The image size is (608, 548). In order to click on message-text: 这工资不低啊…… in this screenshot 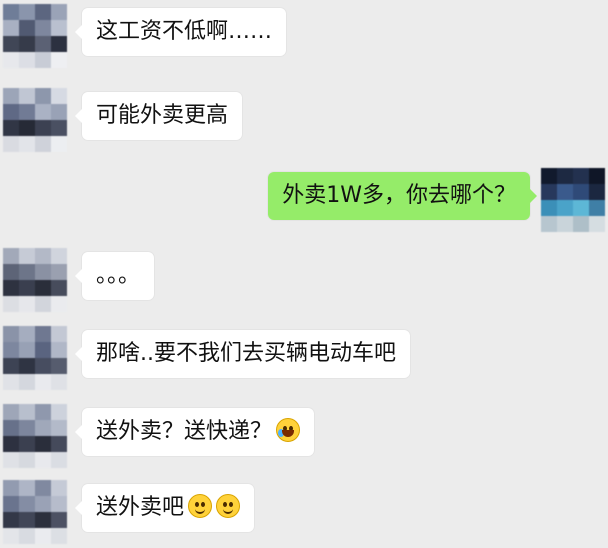, I will do `click(184, 31)`.